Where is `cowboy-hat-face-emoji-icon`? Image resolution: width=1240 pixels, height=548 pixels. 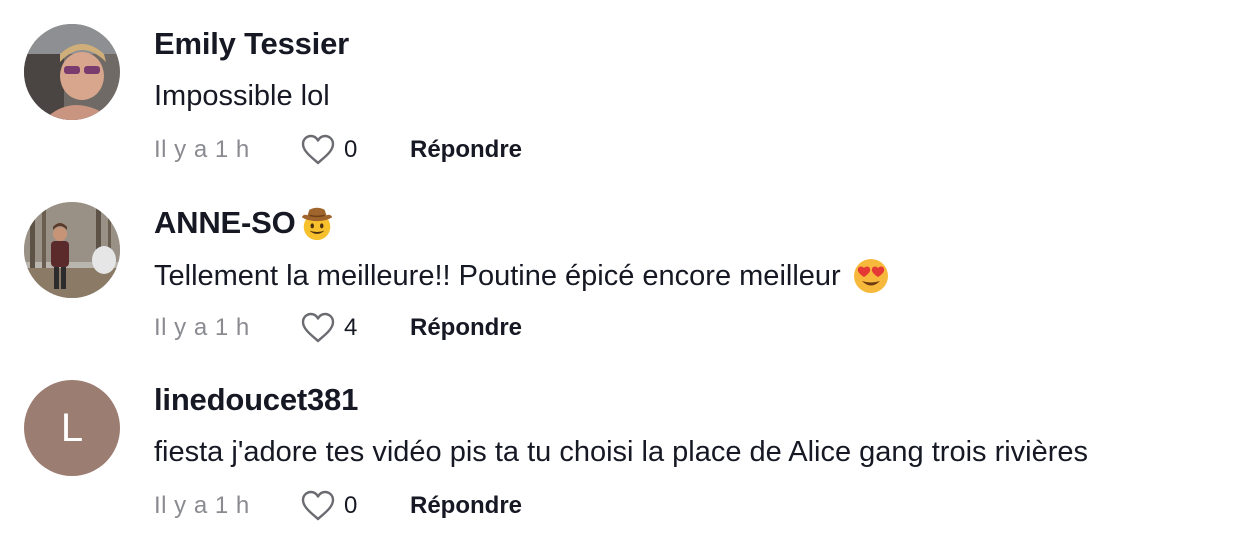 cowboy-hat-face-emoji-icon is located at coordinates (316, 224).